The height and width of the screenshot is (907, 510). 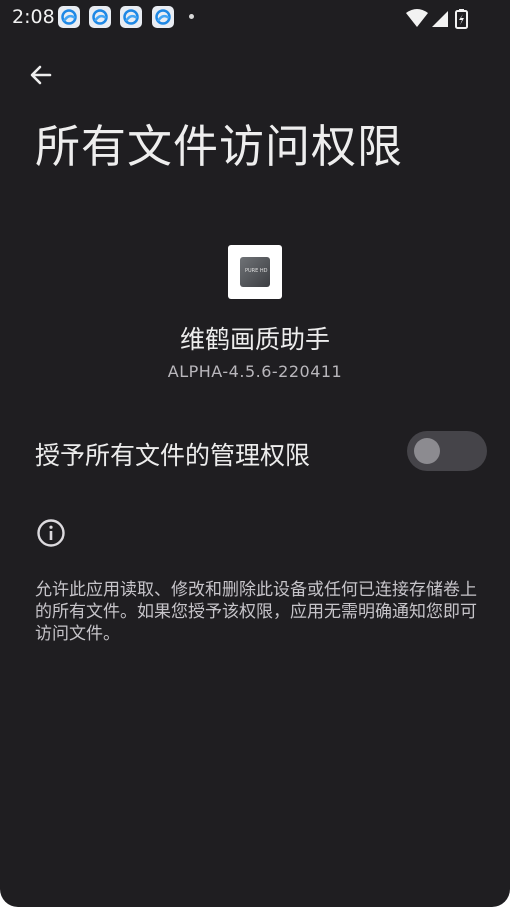 What do you see at coordinates (417, 18) in the screenshot?
I see `wifi-icon` at bounding box center [417, 18].